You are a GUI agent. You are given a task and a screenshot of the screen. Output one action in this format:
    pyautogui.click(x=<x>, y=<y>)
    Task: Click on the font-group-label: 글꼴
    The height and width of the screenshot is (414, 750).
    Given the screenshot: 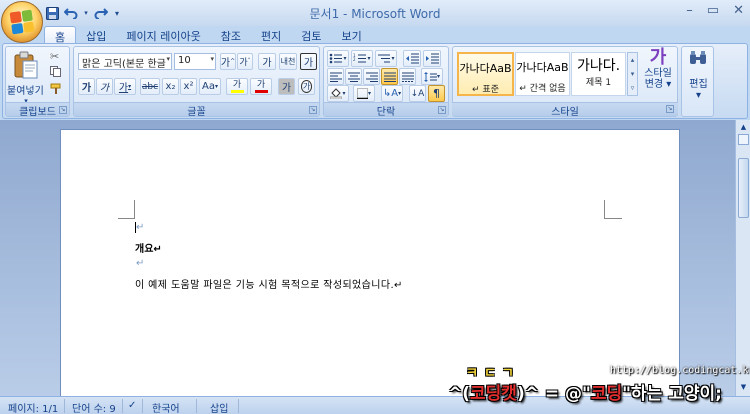 What is the action you would take?
    pyautogui.click(x=196, y=110)
    